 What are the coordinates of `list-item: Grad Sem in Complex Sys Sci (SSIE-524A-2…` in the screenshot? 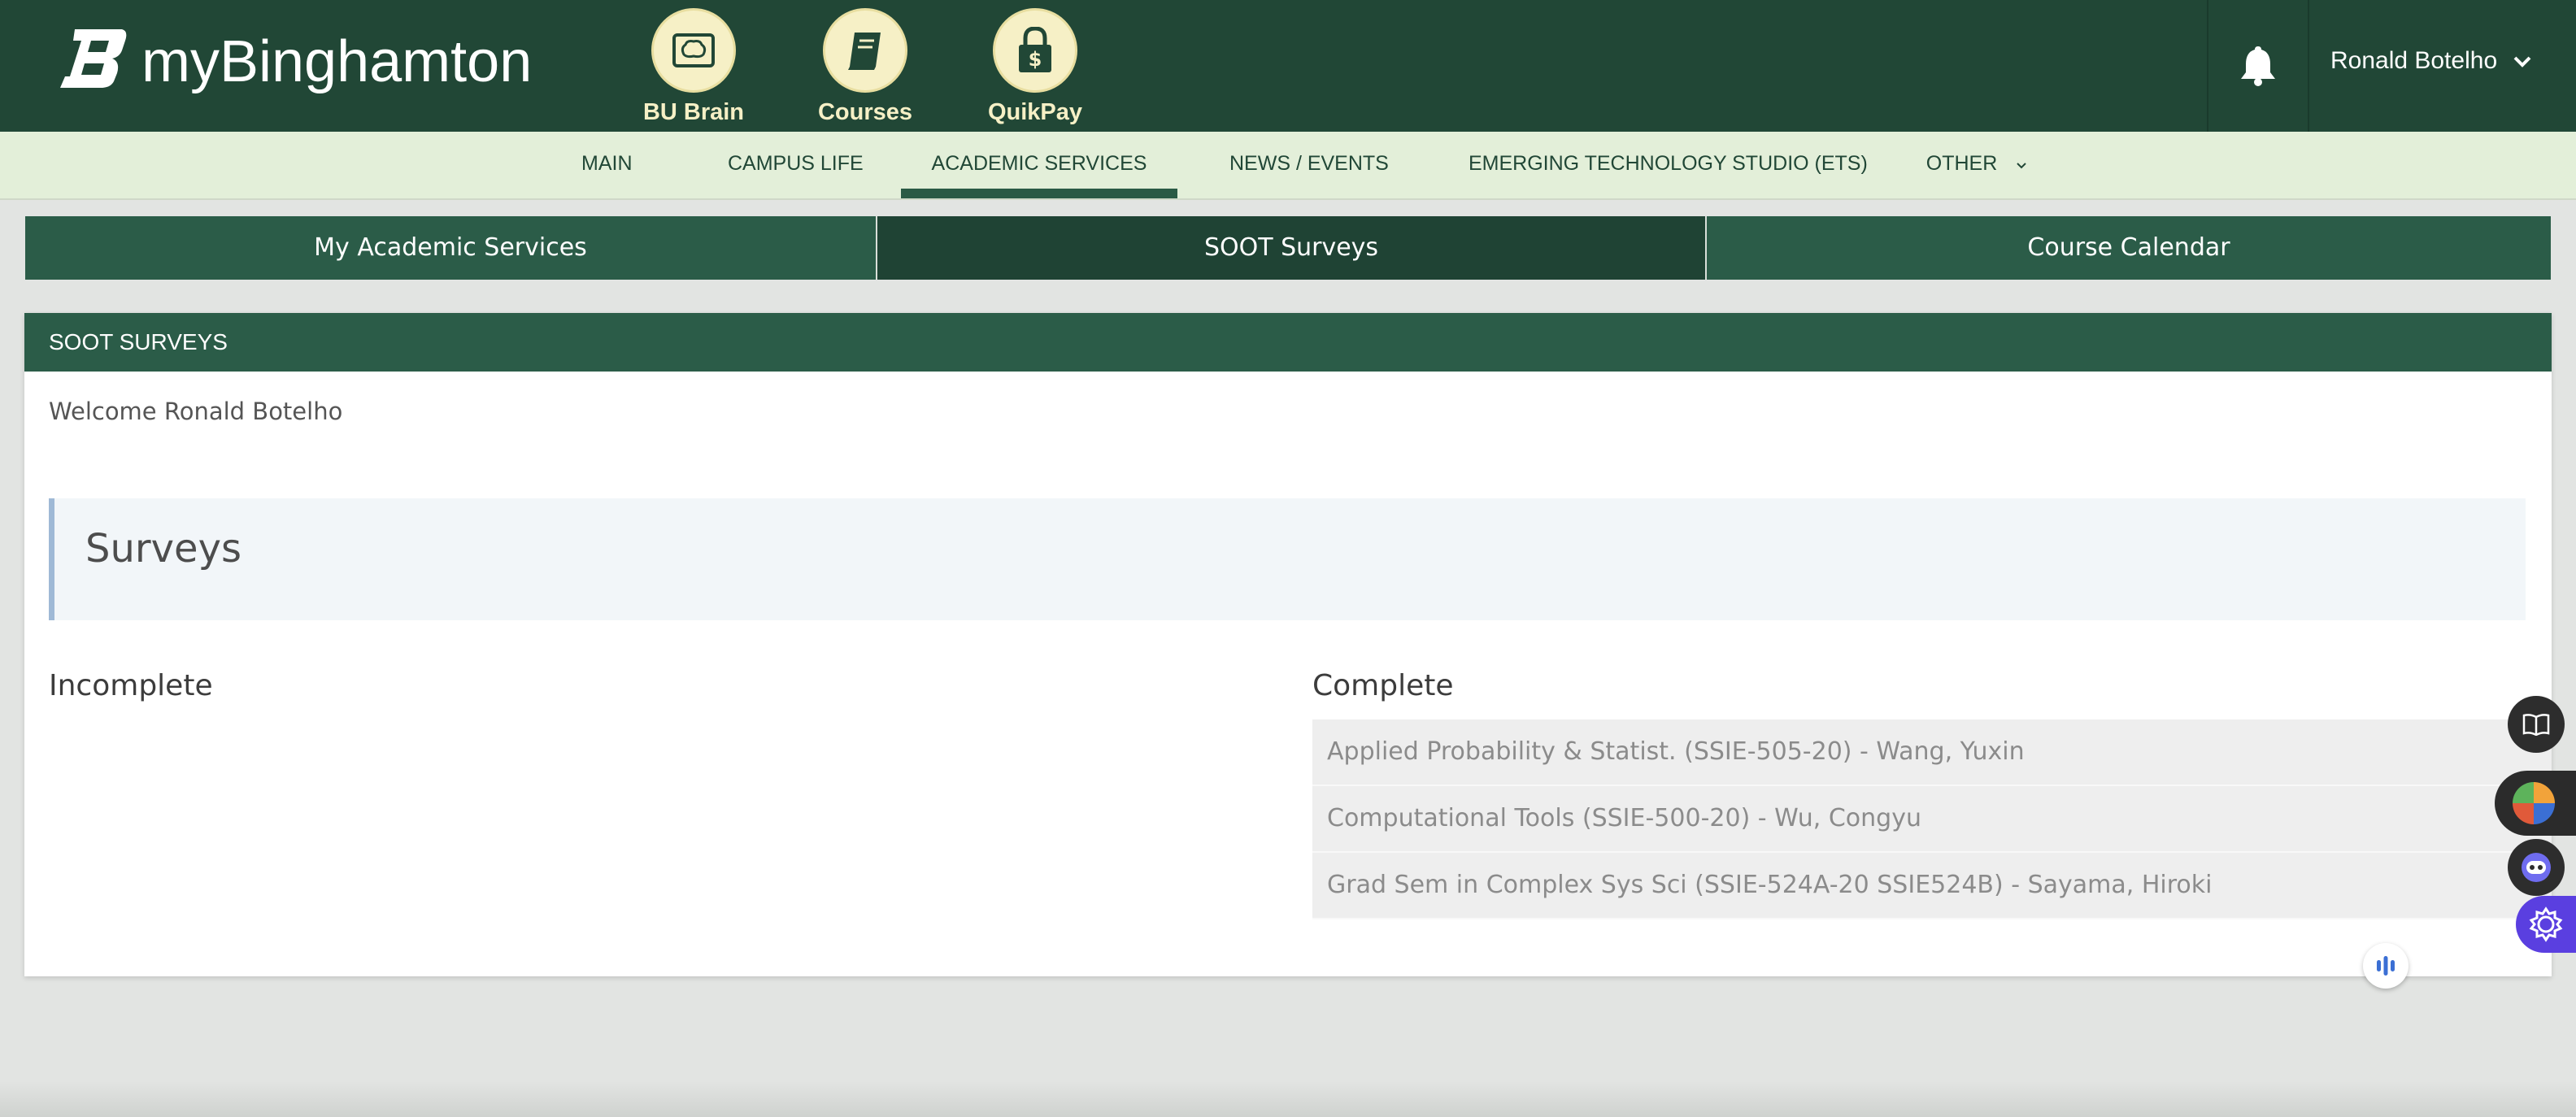 It's located at (1932, 886).